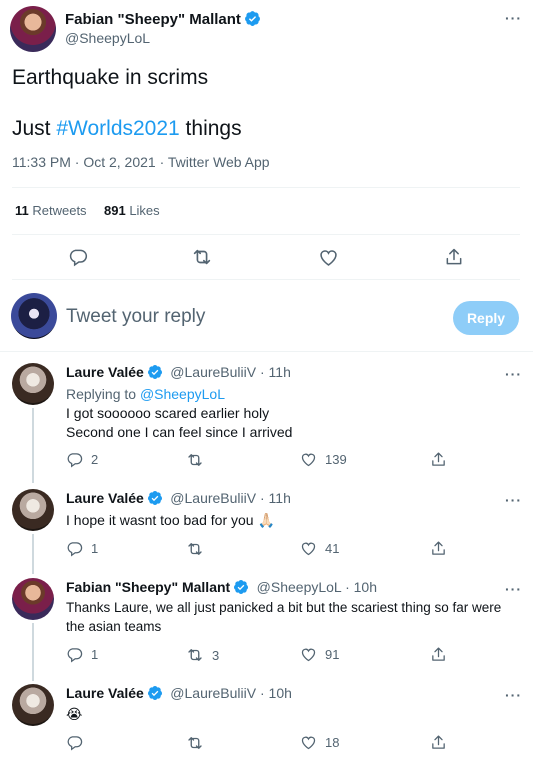 The height and width of the screenshot is (761, 533). Describe the element at coordinates (114, 626) in the screenshot. I see `reply-text-line2: the asian teams` at that location.